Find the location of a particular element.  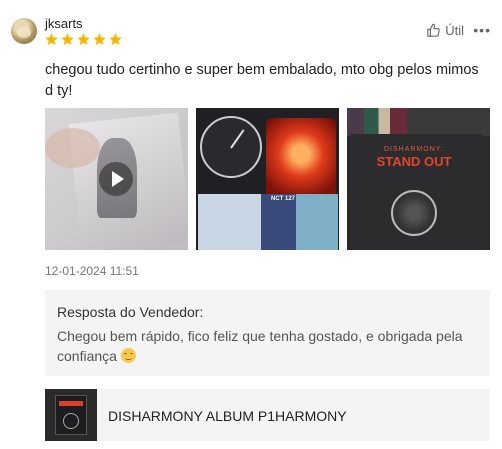

review-header: jksarts Útil ••• is located at coordinates (251, 31).